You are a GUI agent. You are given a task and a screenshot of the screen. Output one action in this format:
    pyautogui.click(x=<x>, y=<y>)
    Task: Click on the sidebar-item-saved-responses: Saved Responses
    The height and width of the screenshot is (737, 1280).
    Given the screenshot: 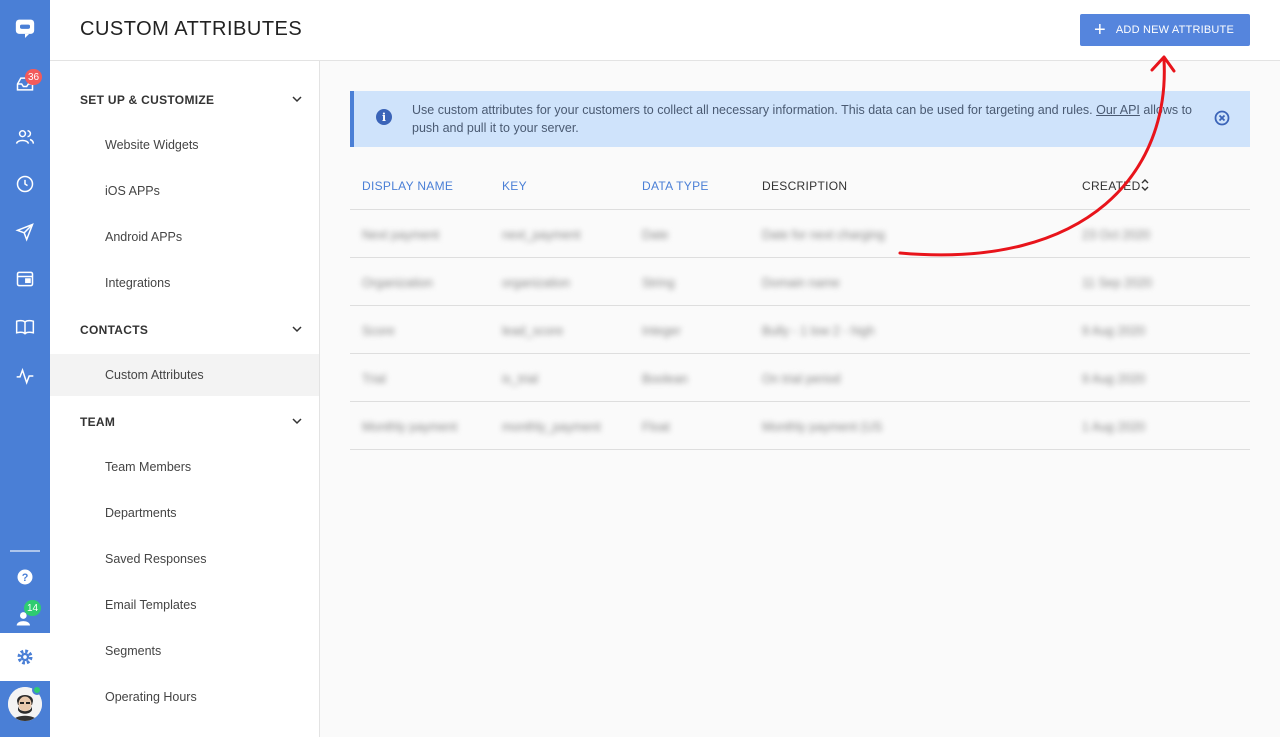 What is the action you would take?
    pyautogui.click(x=155, y=559)
    